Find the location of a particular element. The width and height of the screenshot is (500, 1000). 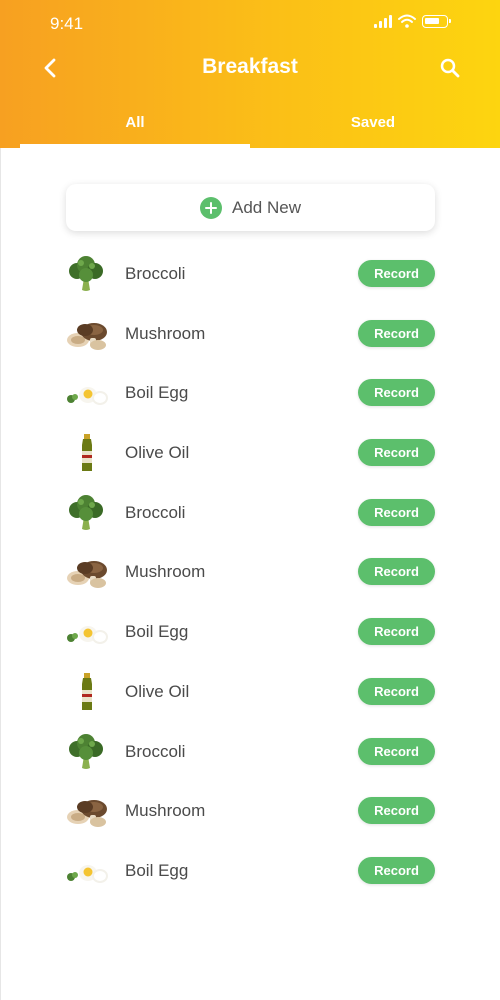

tab-saved: Saved is located at coordinates (373, 131).